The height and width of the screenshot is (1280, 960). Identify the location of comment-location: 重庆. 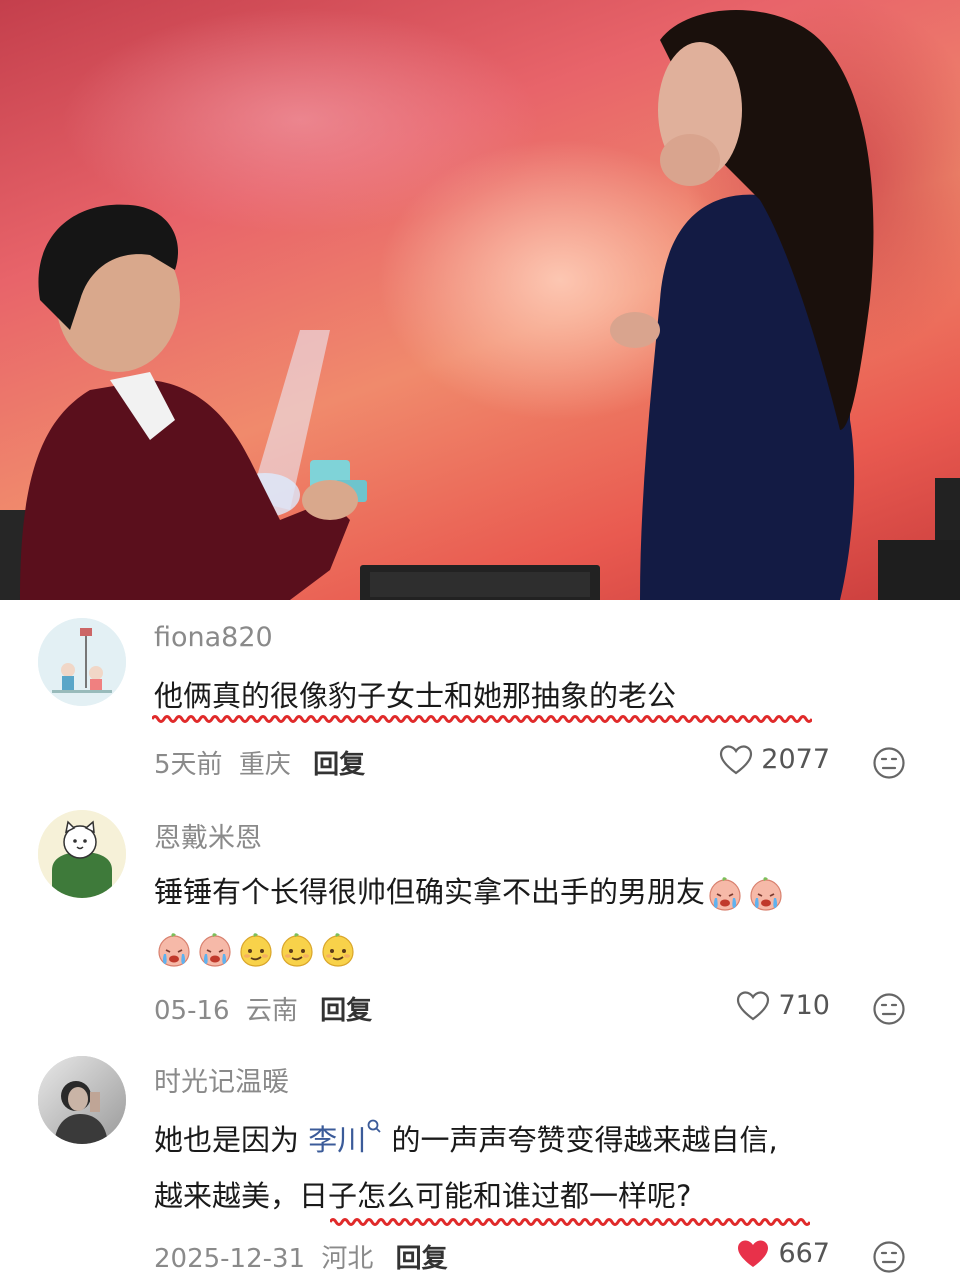
(264, 765).